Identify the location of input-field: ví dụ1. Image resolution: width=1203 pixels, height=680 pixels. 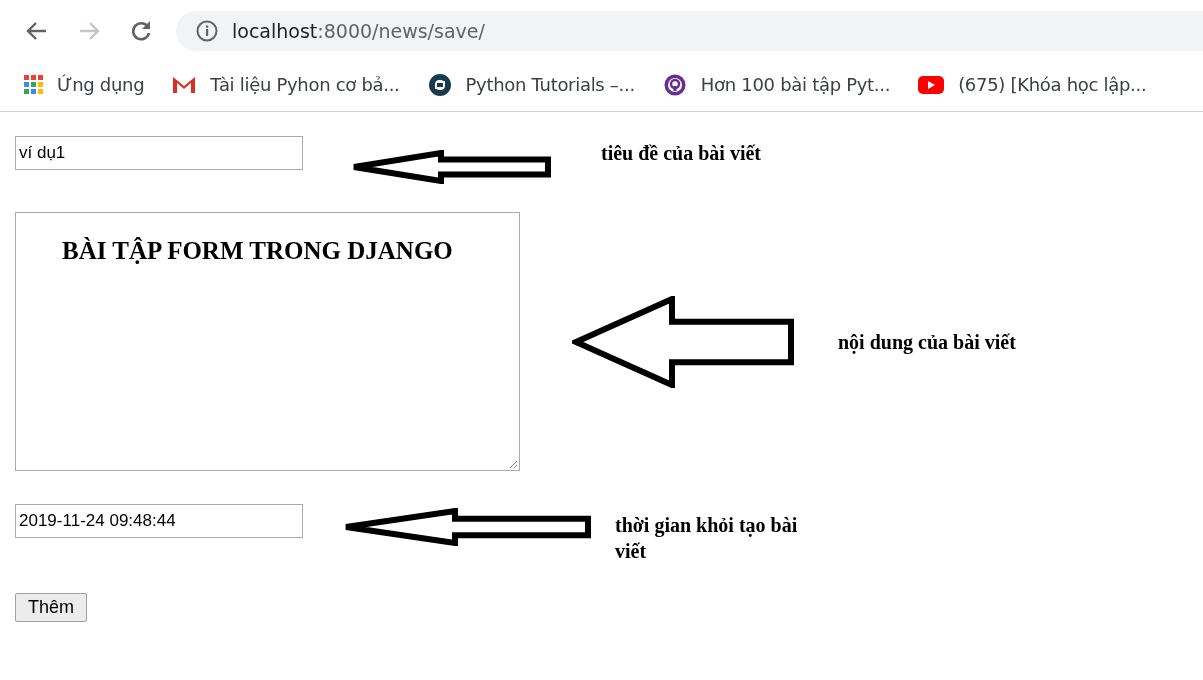
(159, 153).